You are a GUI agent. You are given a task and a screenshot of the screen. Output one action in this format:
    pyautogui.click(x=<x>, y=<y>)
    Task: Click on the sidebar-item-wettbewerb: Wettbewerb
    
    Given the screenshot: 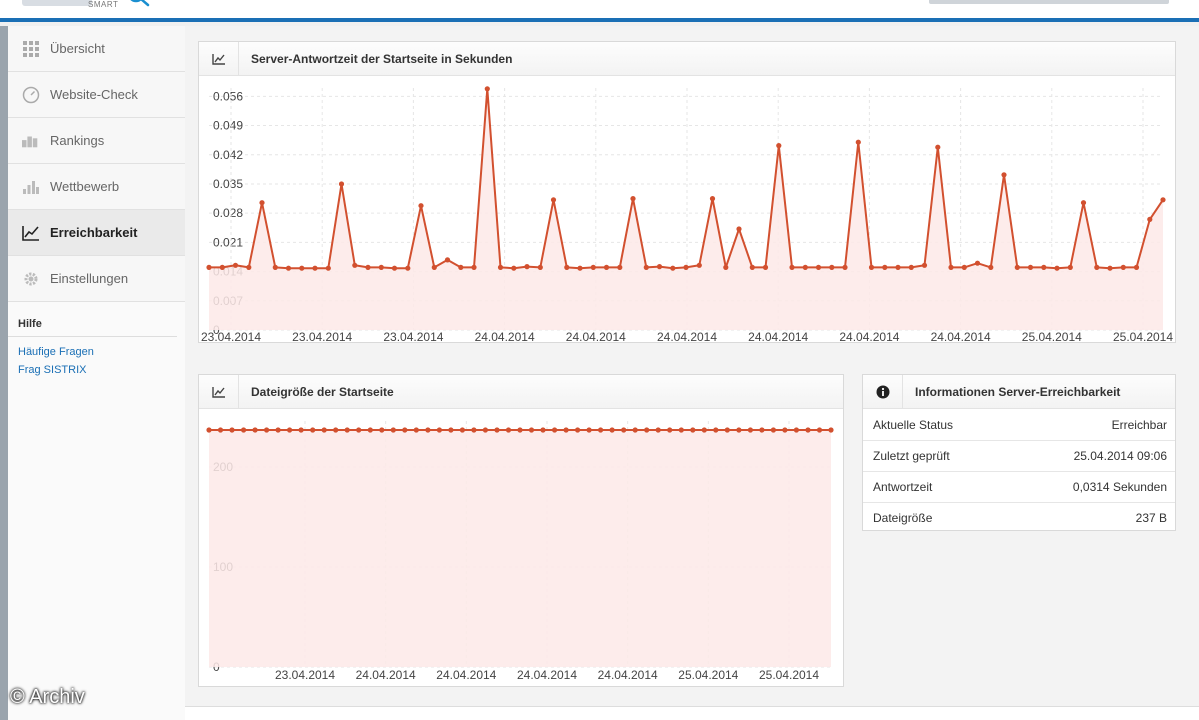 What is the action you would take?
    pyautogui.click(x=96, y=187)
    